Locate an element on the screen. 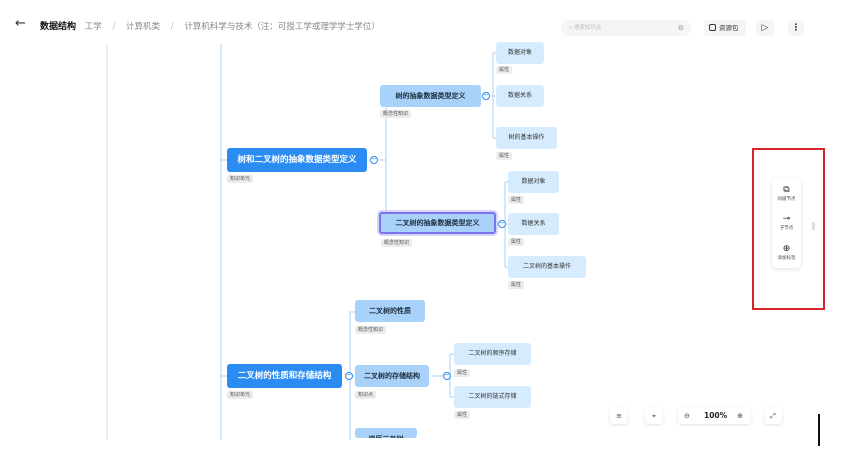 The height and width of the screenshot is (458, 842). zoom-out-icon: ⊖ is located at coordinates (687, 416).